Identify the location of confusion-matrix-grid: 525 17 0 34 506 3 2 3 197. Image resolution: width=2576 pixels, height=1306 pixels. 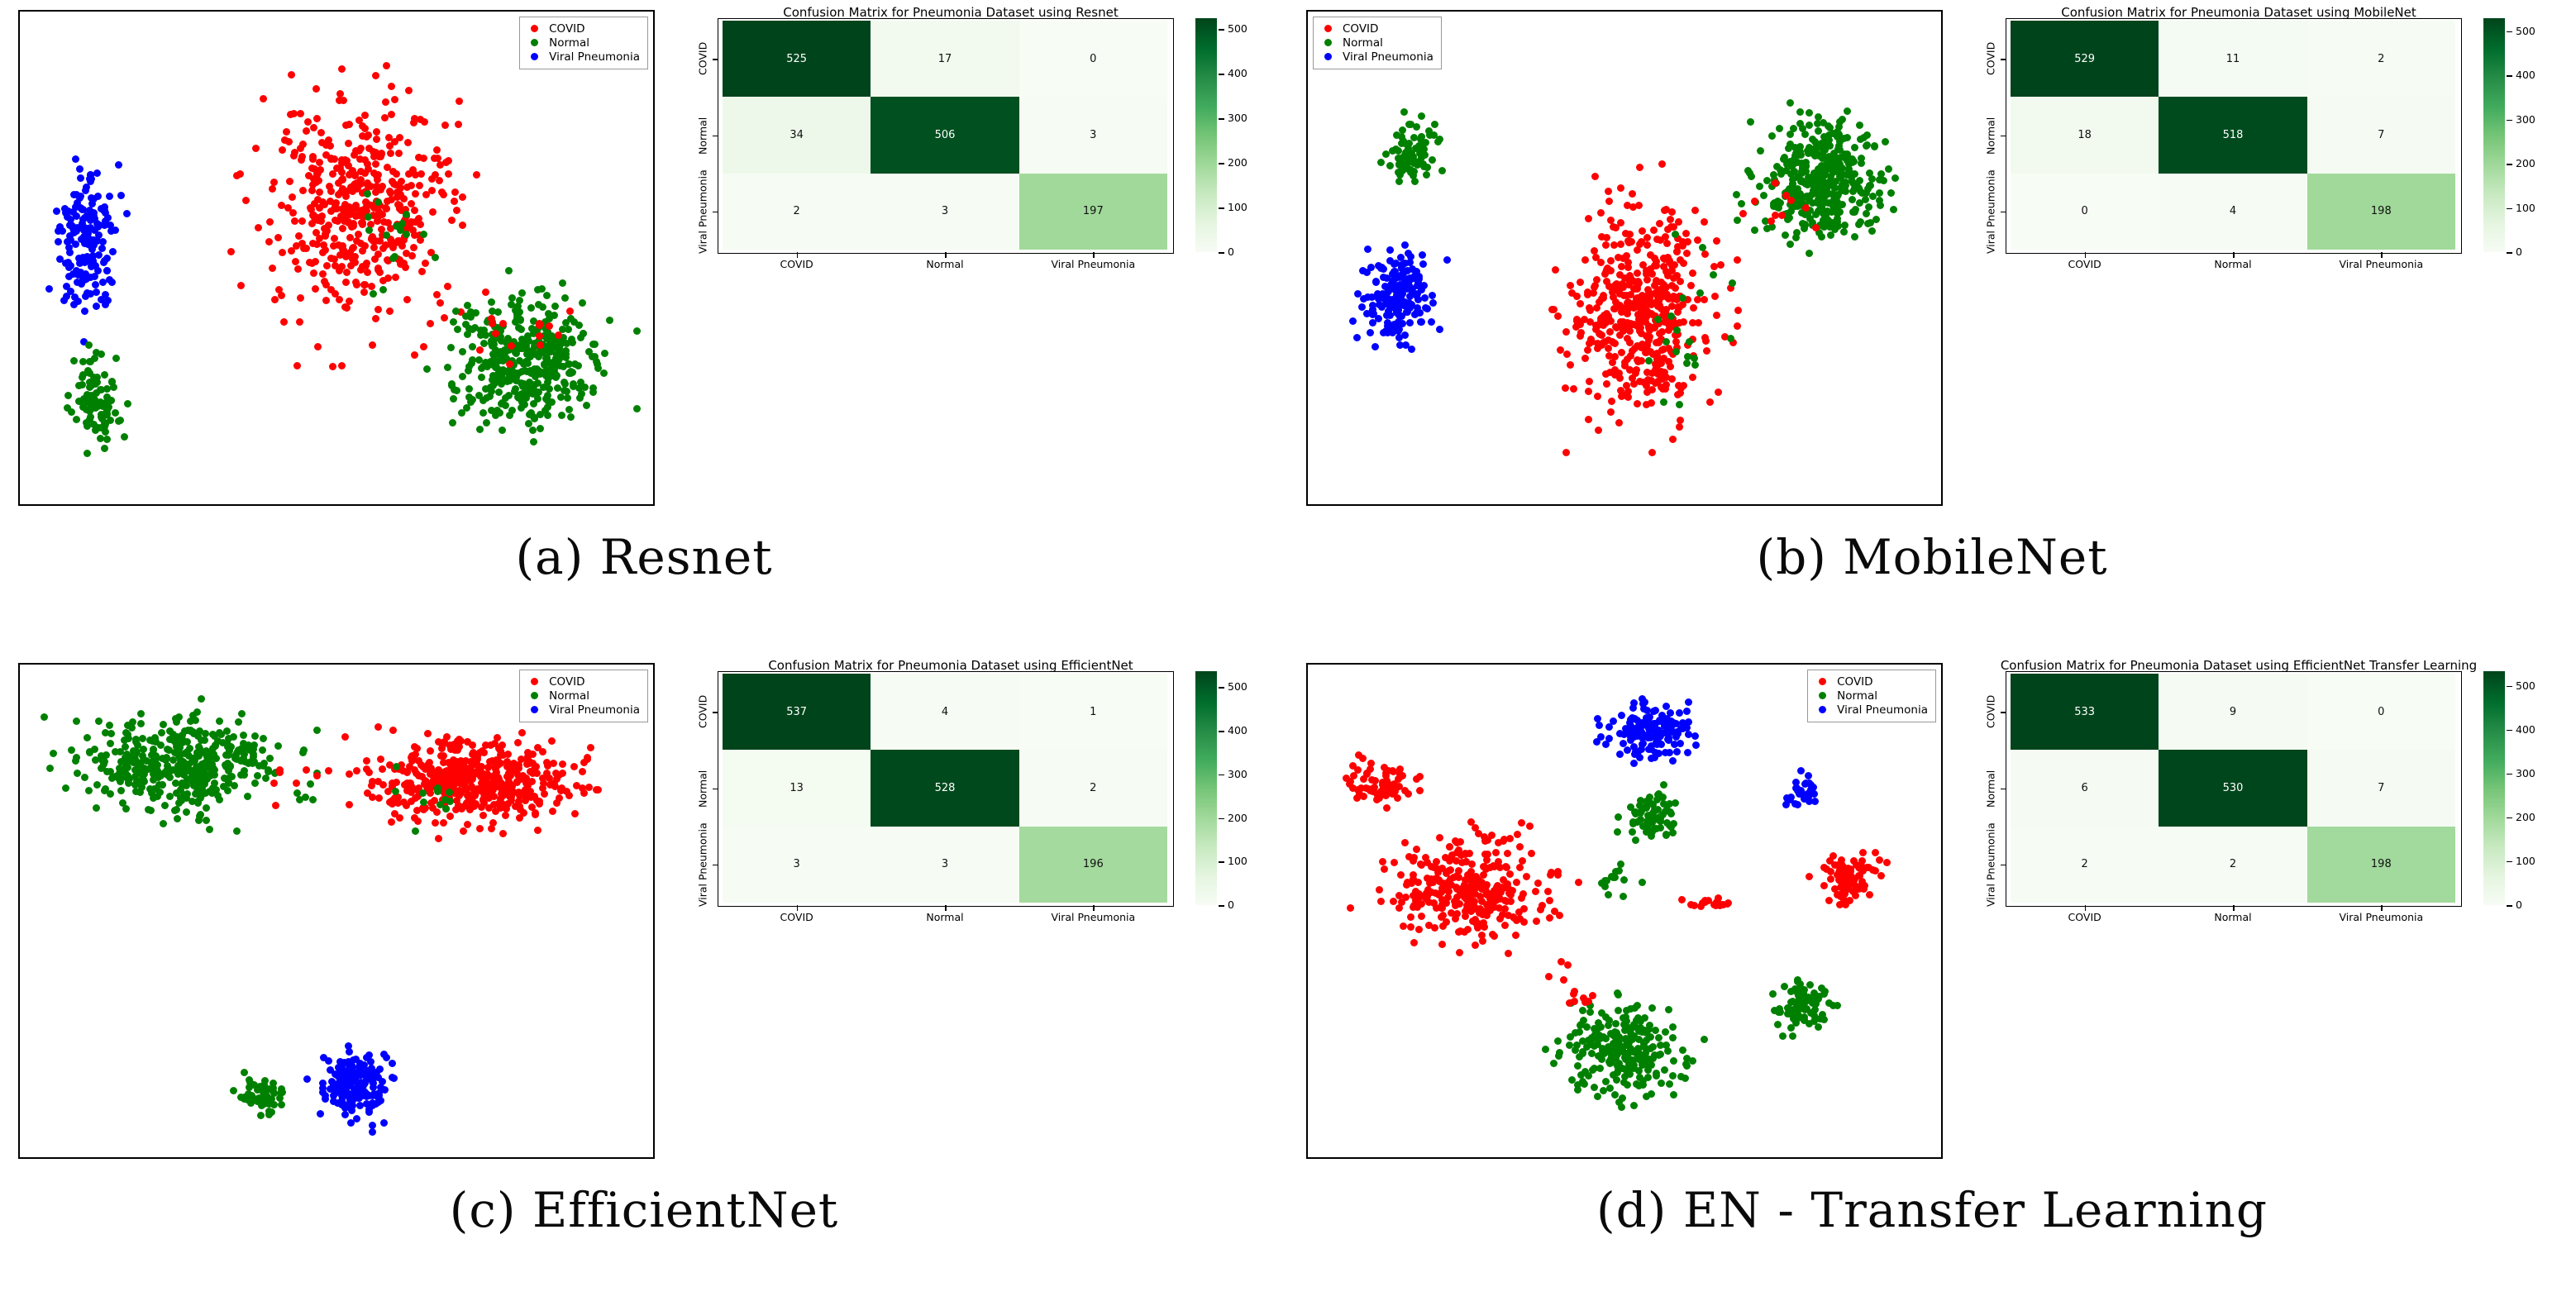
(945, 135).